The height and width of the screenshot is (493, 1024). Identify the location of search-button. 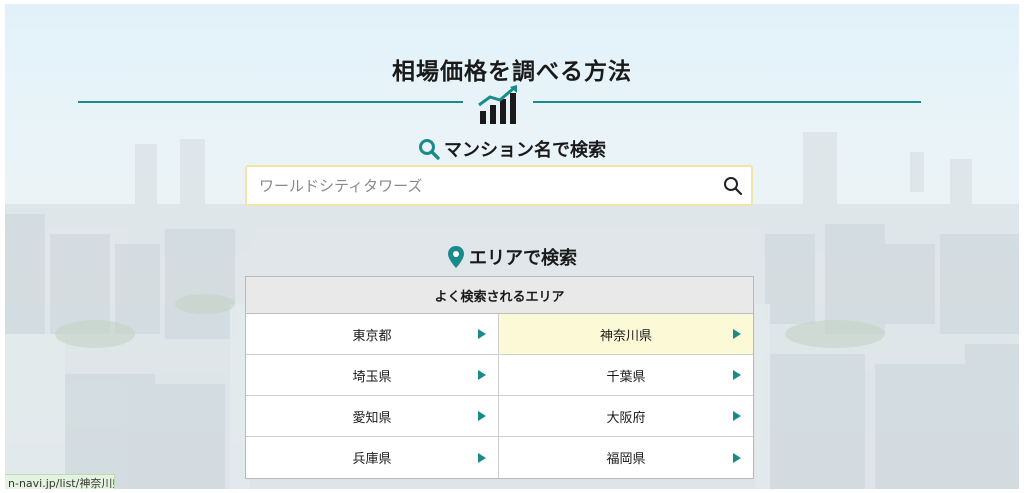
(733, 185).